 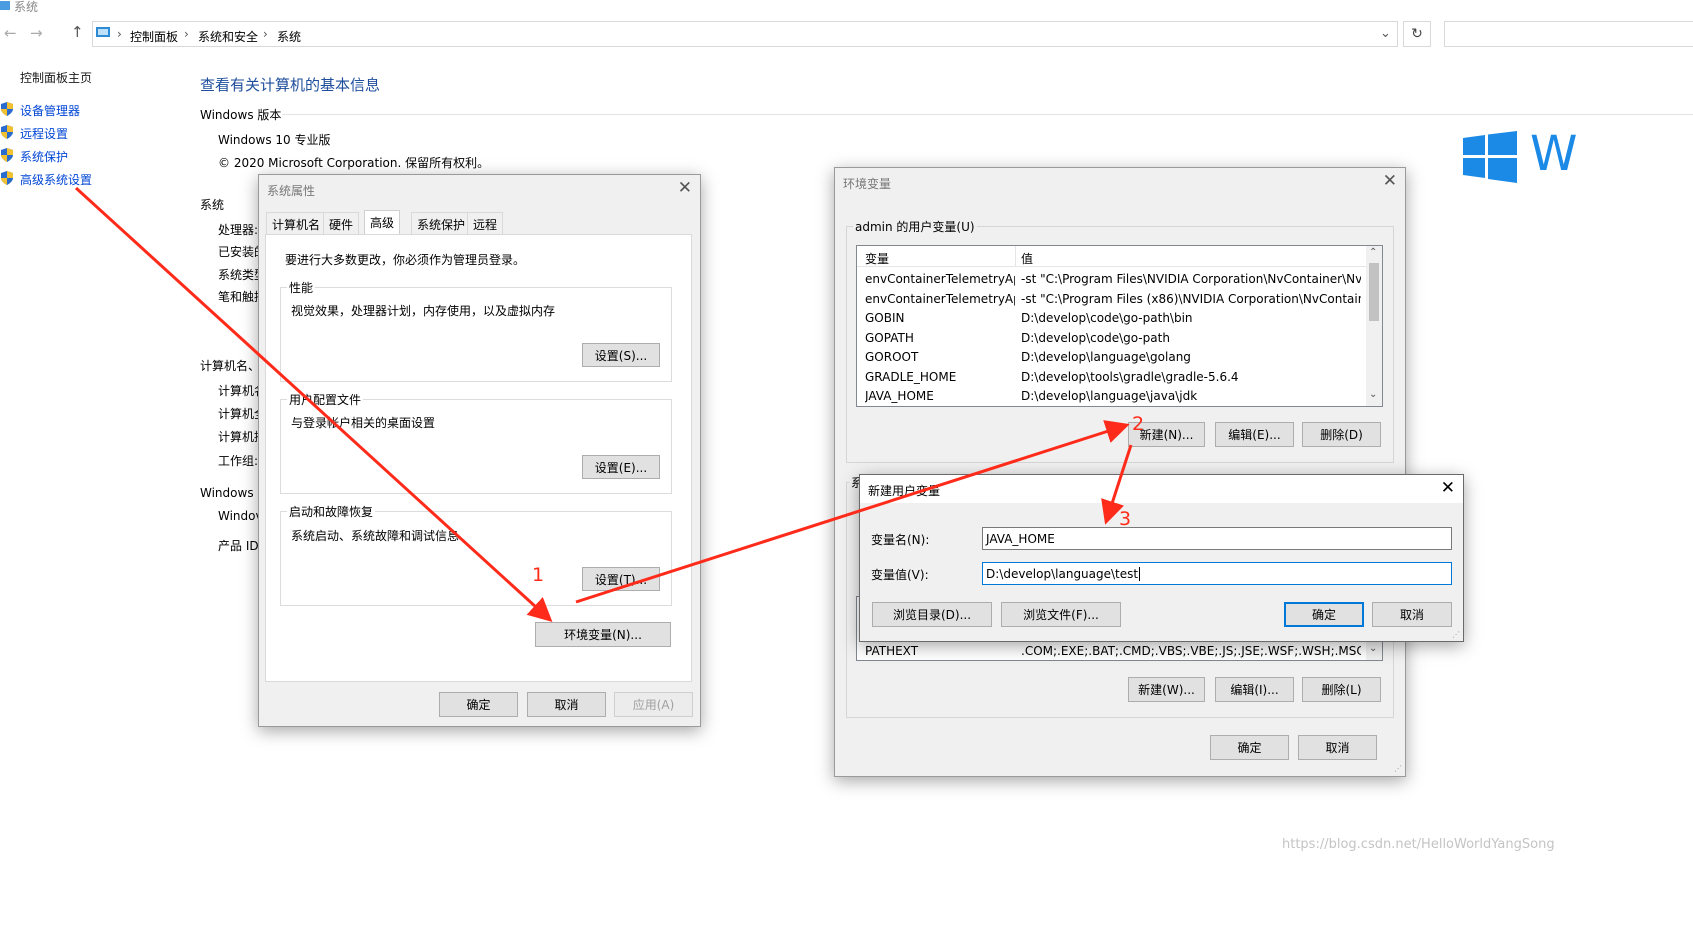 What do you see at coordinates (1125, 519) in the screenshot?
I see `annotation-number-3: 3` at bounding box center [1125, 519].